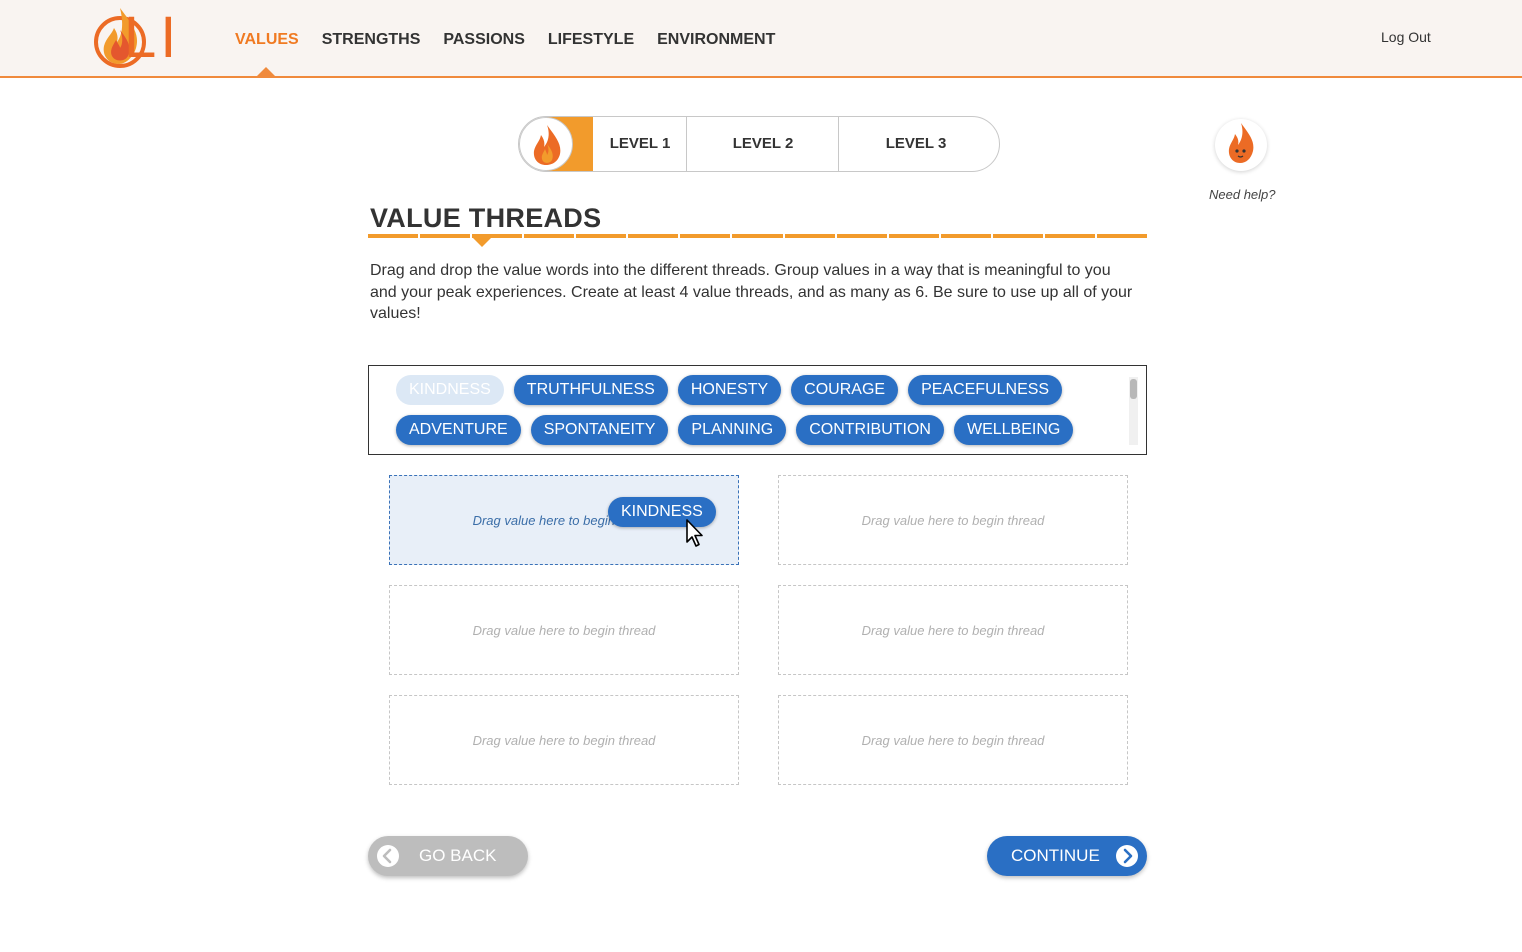 The image size is (1522, 952). I want to click on flame-icon, so click(547, 145).